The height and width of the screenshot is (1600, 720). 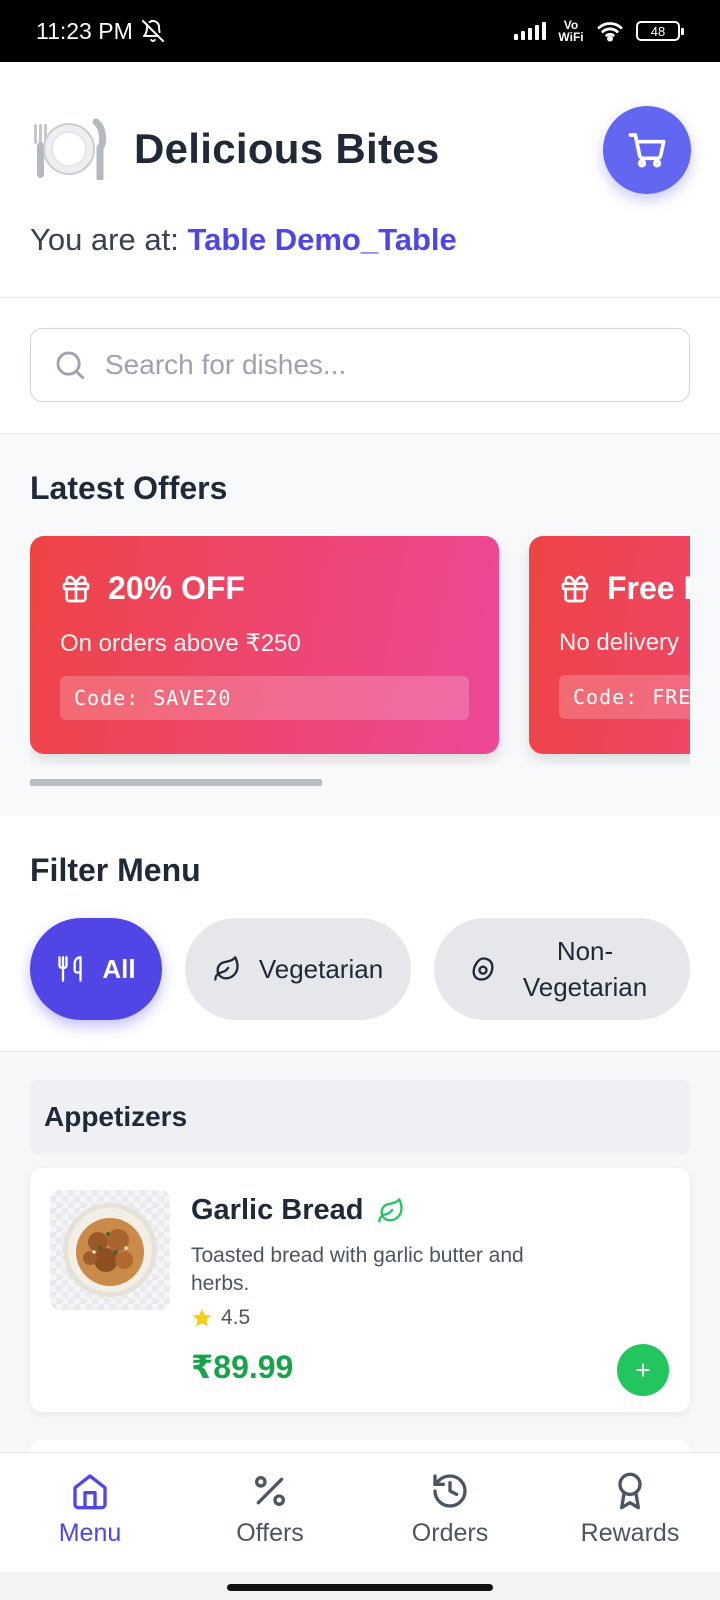 I want to click on brand: Delicious Bites, so click(x=235, y=149).